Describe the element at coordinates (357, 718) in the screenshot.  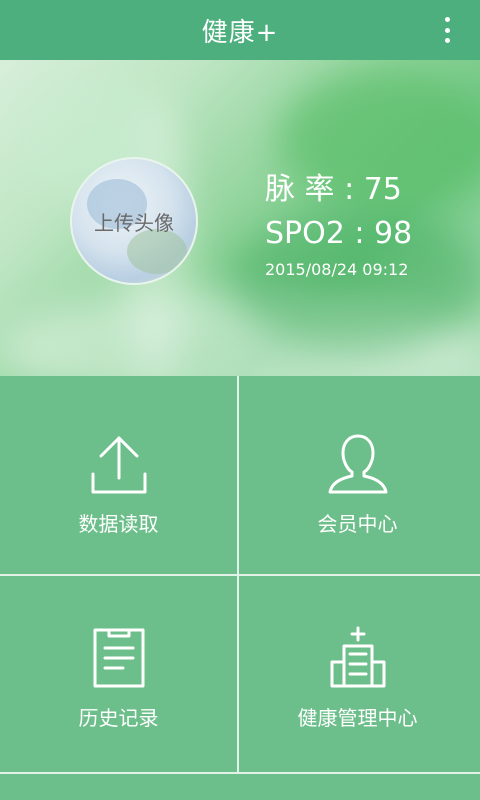
I see `tile-label: 健康管理中心` at that location.